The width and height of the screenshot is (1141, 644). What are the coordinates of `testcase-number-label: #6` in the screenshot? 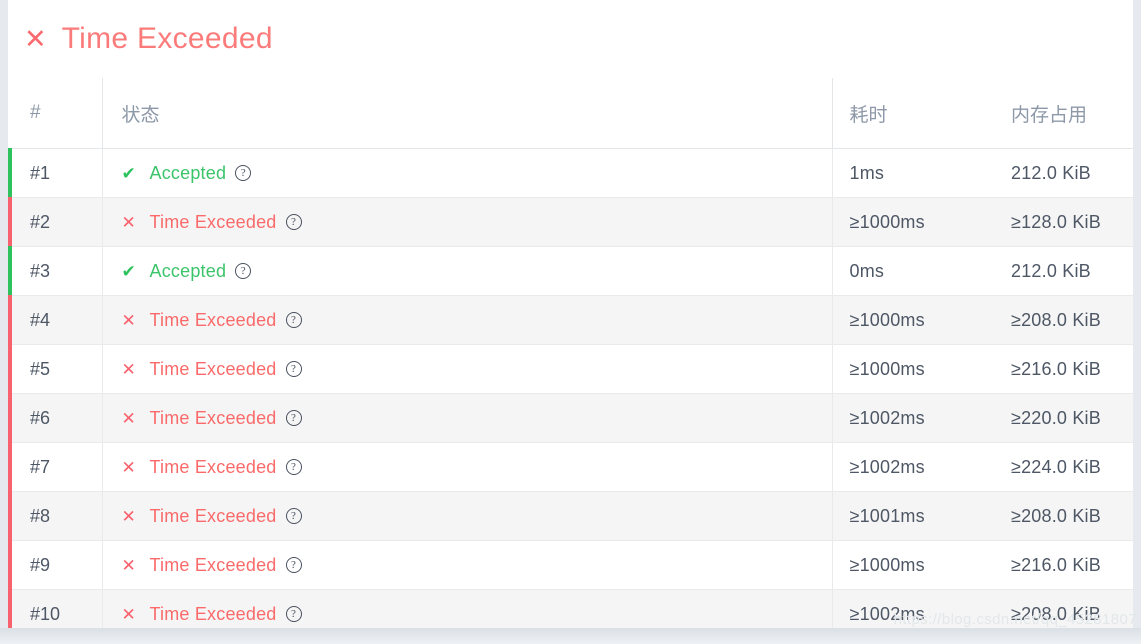 It's located at (40, 417).